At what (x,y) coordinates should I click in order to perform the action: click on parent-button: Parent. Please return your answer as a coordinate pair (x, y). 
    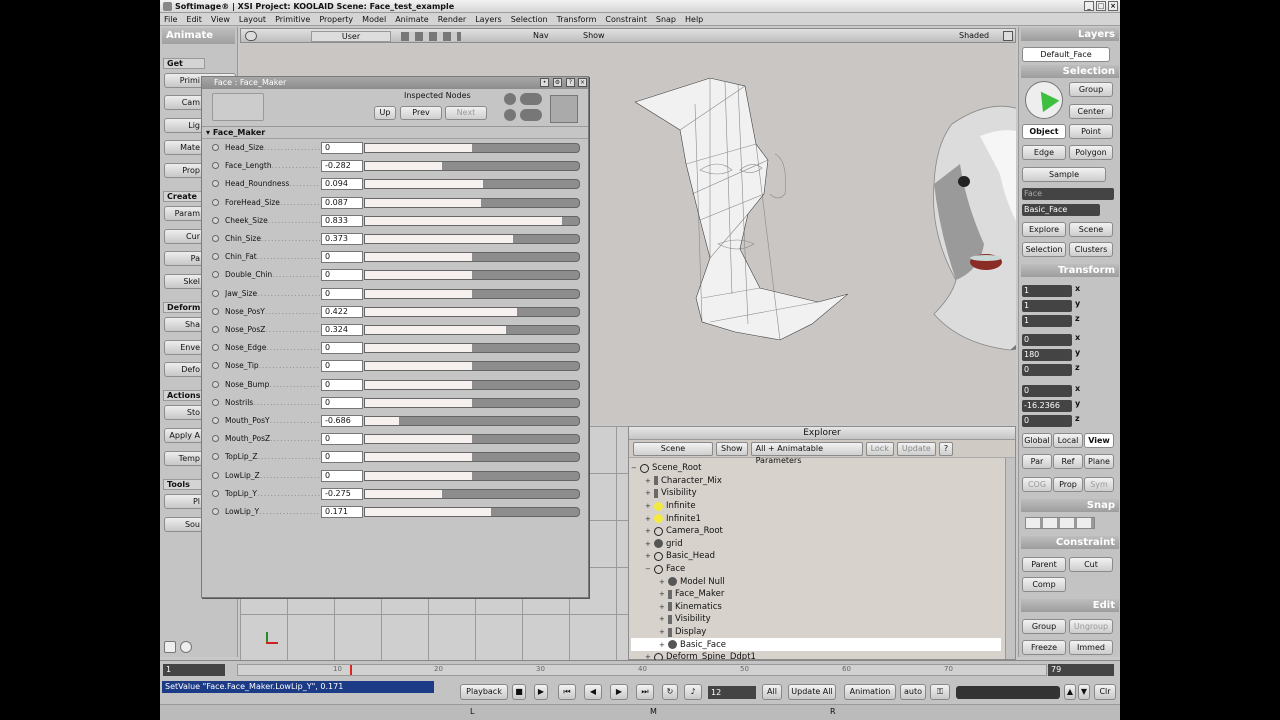
    Looking at the image, I should click on (1044, 564).